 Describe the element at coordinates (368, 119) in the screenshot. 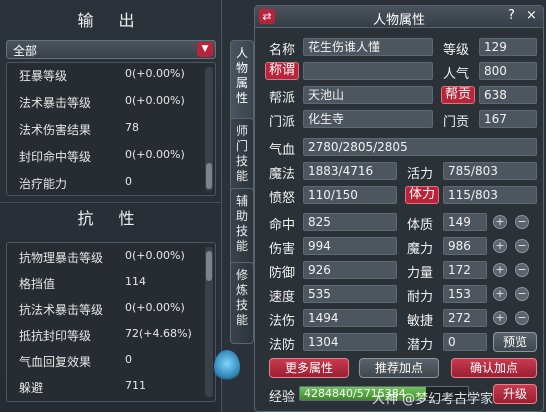

I see `sect-field: 化生寺` at that location.